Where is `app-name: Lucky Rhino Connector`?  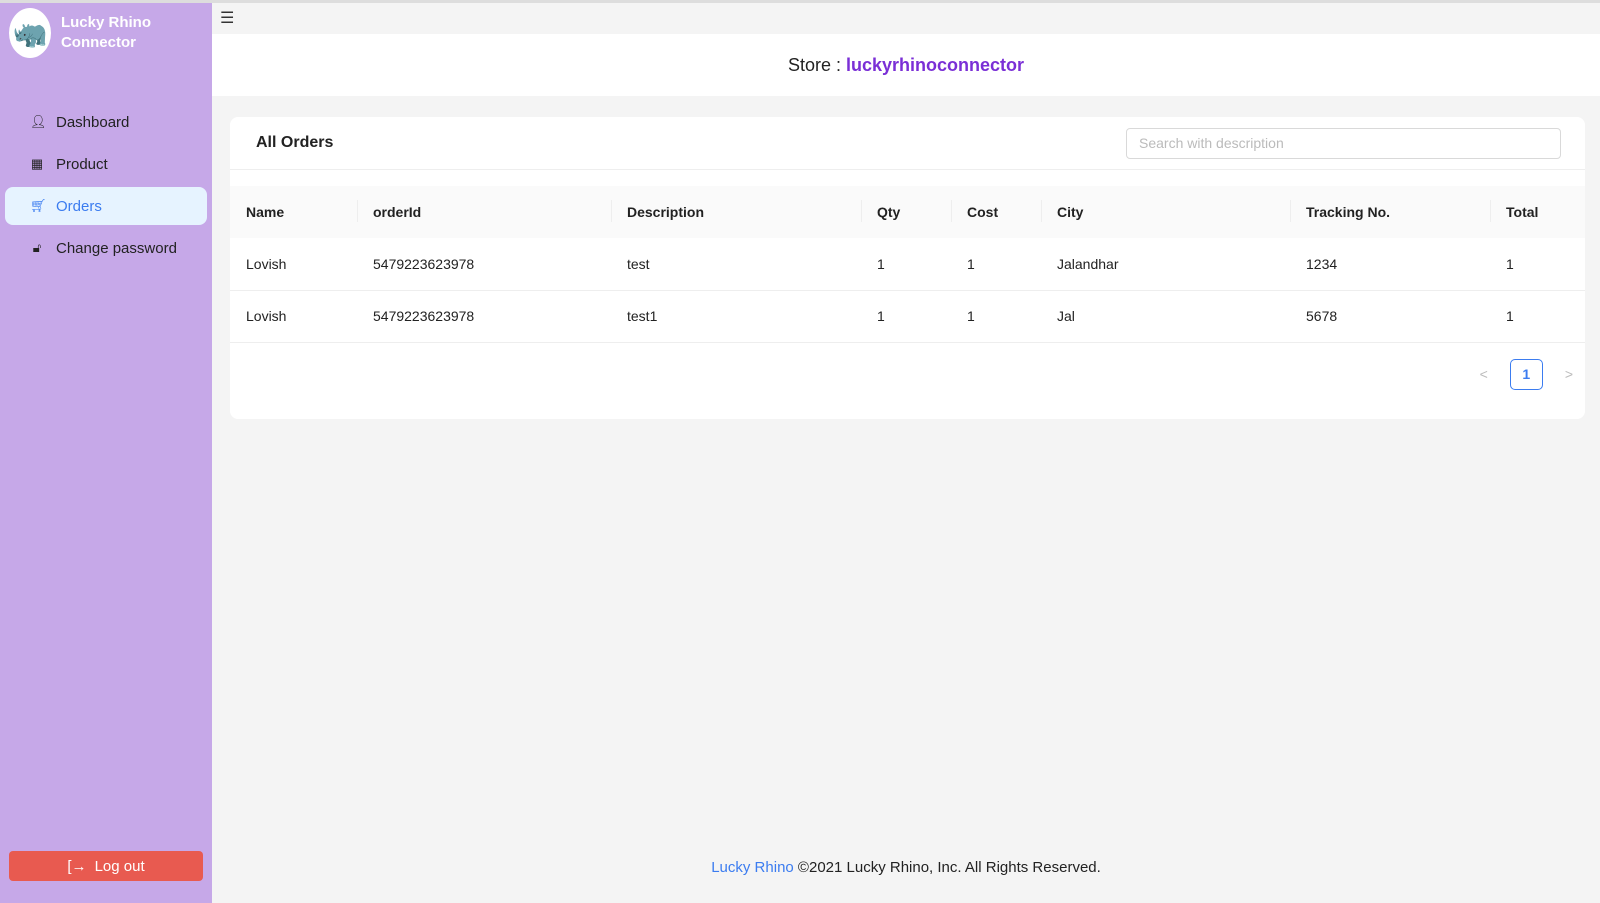
app-name: Lucky Rhino Connector is located at coordinates (105, 32).